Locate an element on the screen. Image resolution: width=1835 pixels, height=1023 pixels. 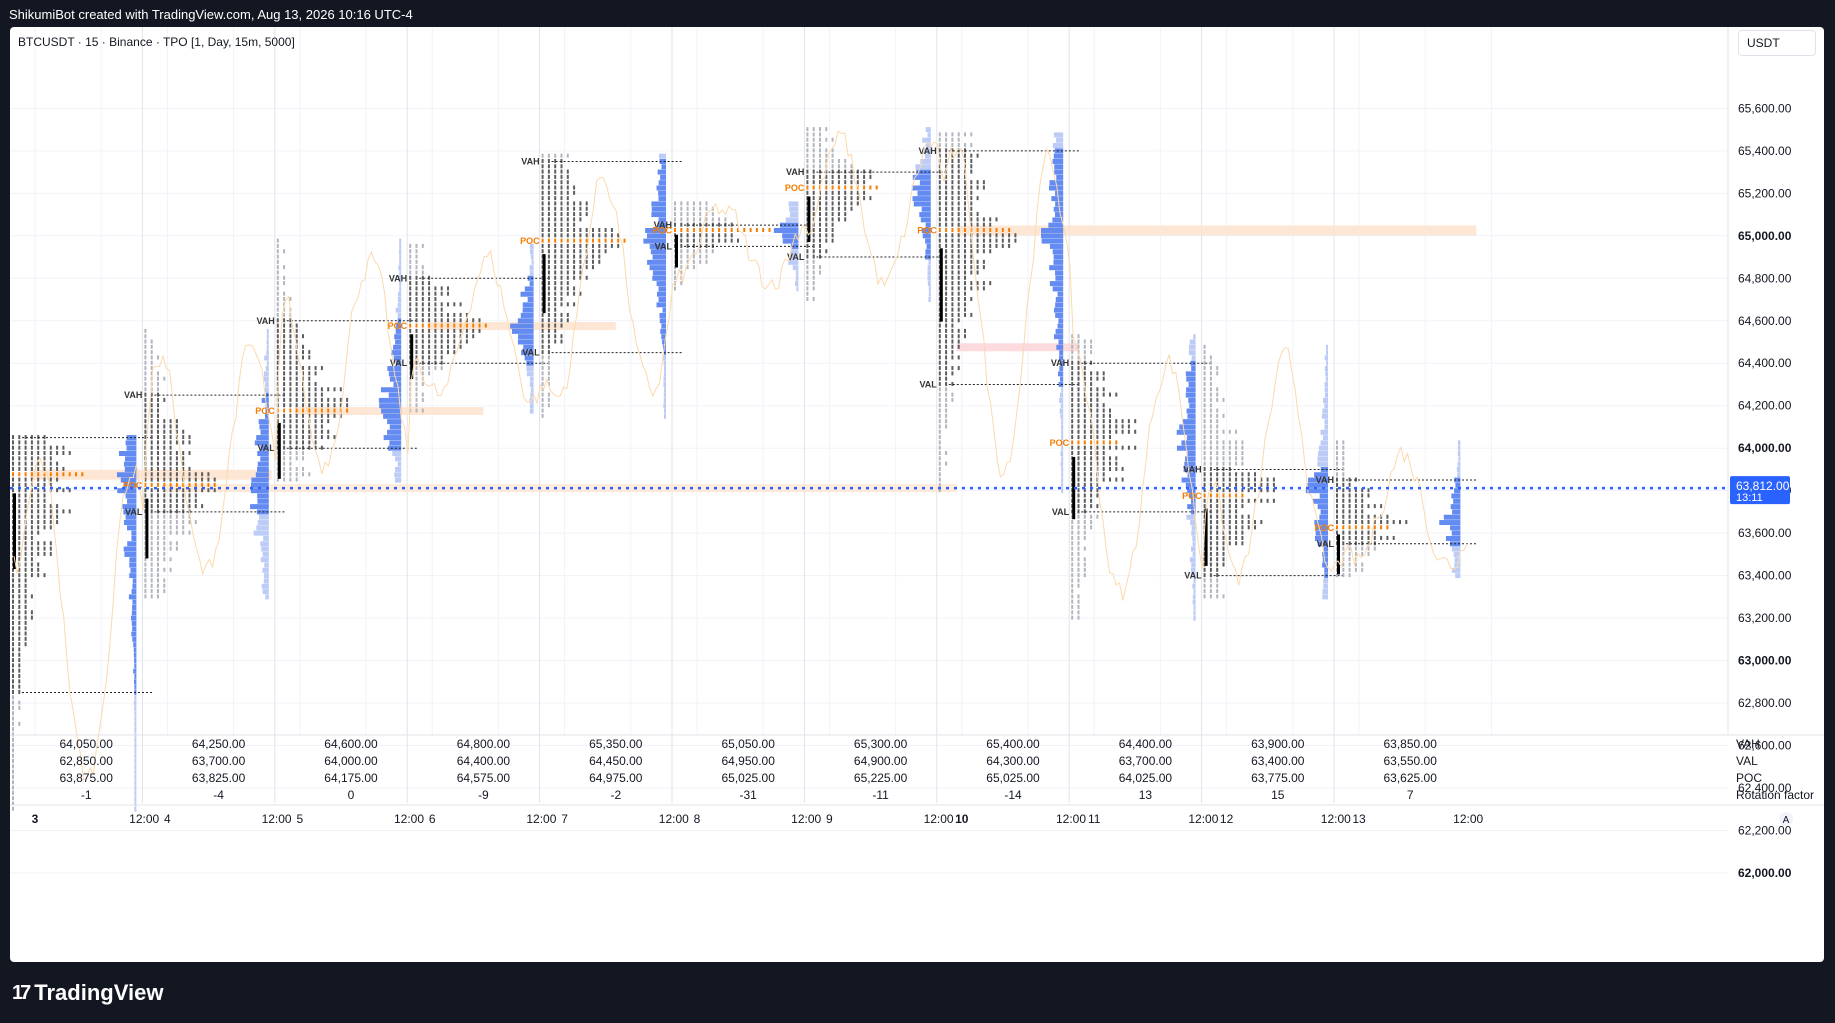
time-tick-label: 8 is located at coordinates (697, 819).